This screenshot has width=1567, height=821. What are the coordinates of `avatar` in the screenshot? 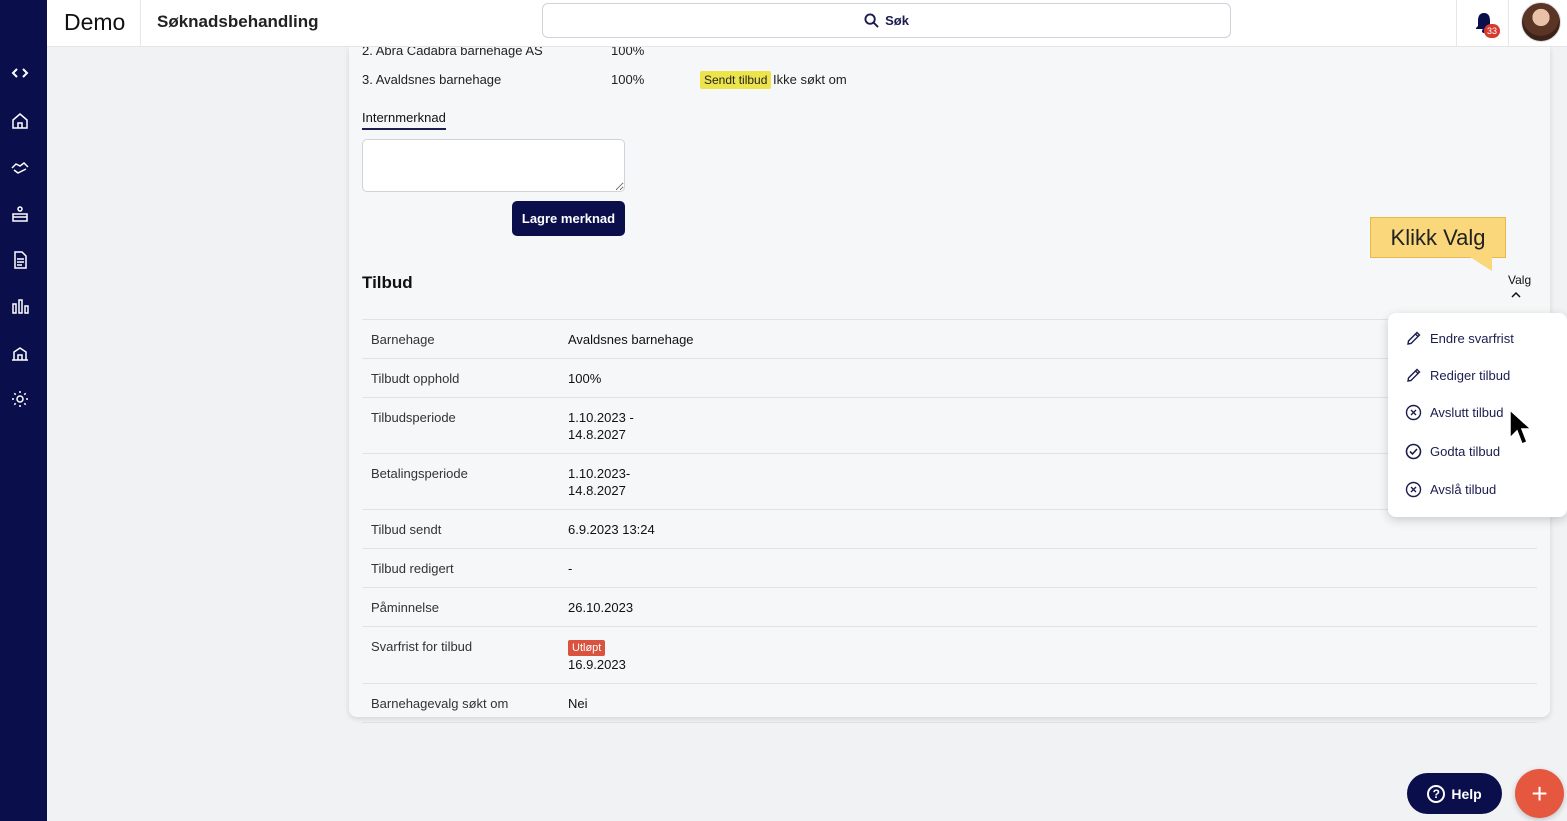 It's located at (1541, 22).